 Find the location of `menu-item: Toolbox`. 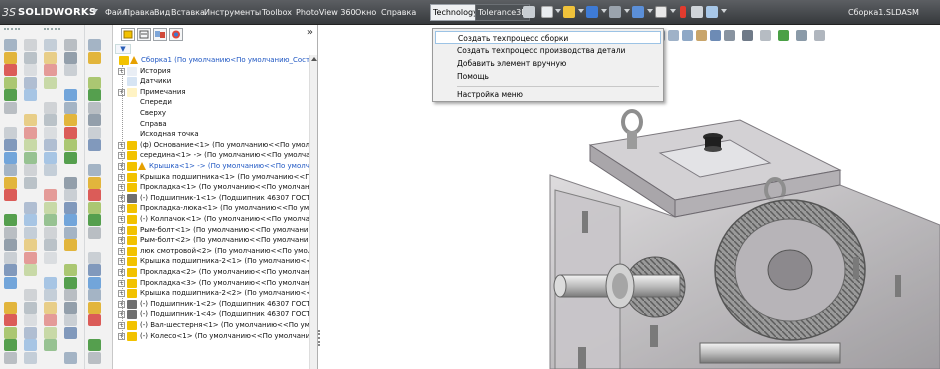

menu-item: Toolbox is located at coordinates (277, 12).